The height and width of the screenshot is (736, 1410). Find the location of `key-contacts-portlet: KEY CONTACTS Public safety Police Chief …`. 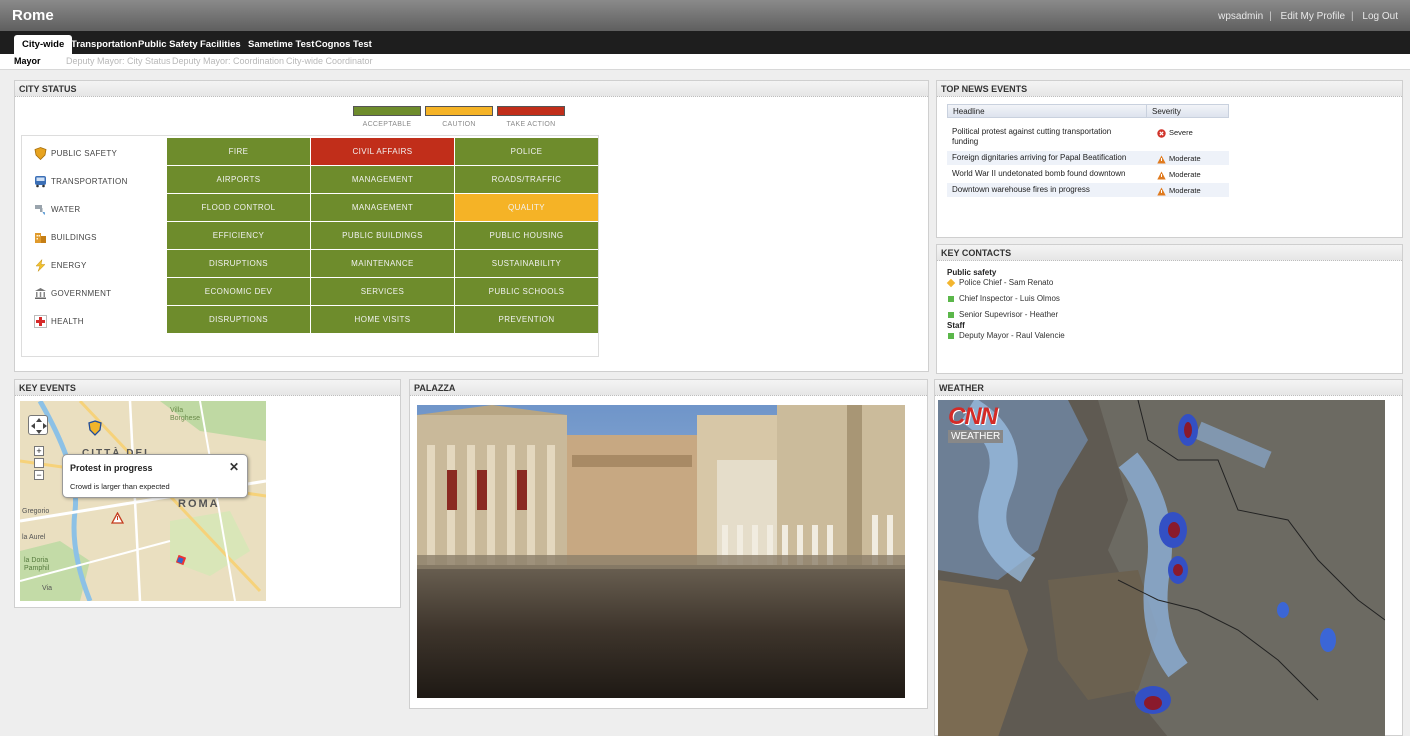

key-contacts-portlet: KEY CONTACTS Public safety Police Chief … is located at coordinates (1169, 309).